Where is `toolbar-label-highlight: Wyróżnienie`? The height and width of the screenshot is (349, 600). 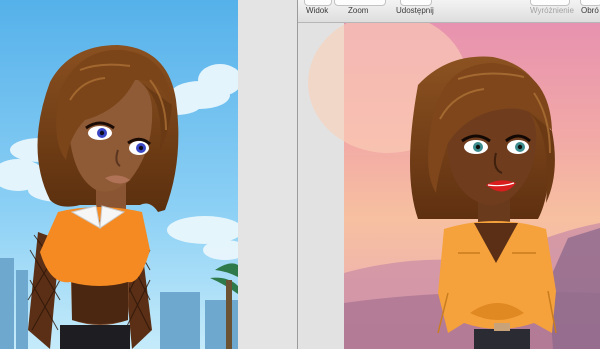
toolbar-label-highlight: Wyróżnienie is located at coordinates (552, 10).